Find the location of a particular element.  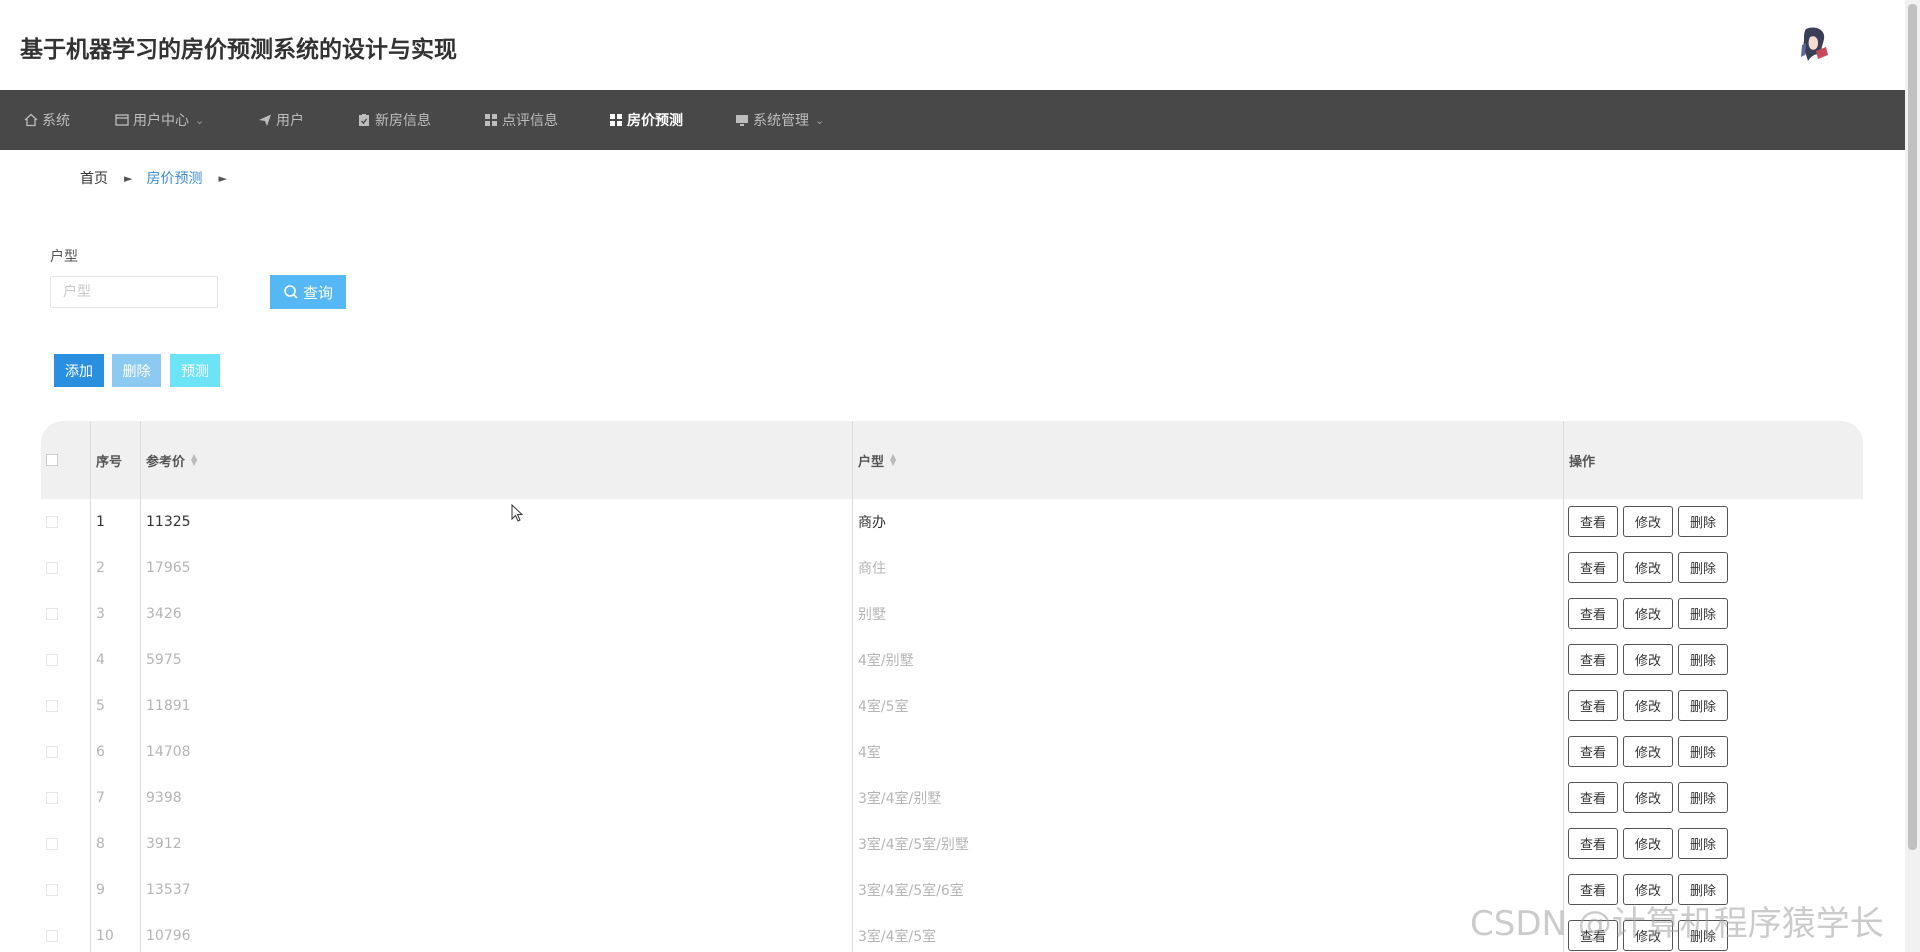

home-icon is located at coordinates (31, 120).